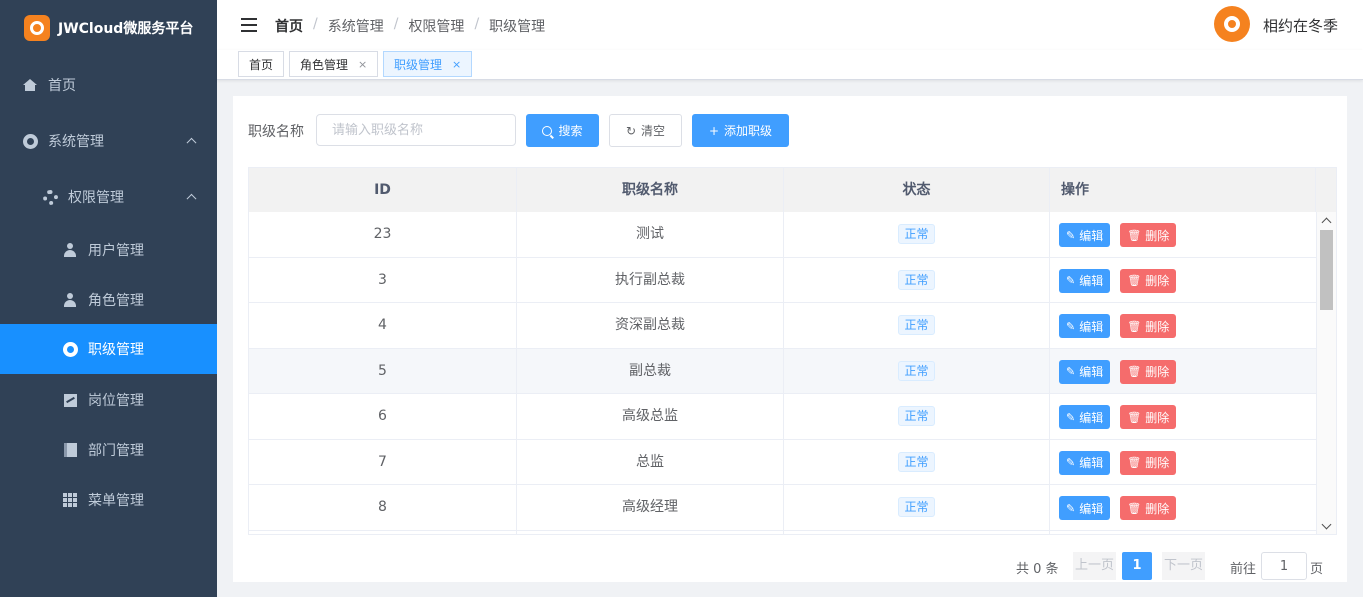 Image resolution: width=1363 pixels, height=597 pixels. I want to click on column-header-status: 状态, so click(917, 190).